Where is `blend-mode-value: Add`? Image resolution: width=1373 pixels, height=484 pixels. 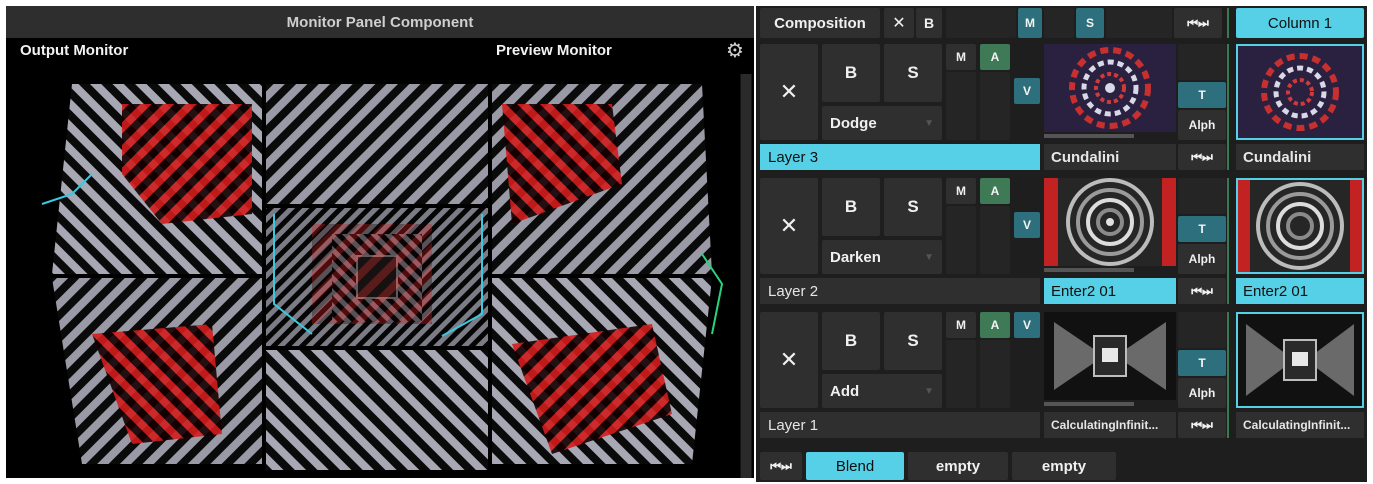 blend-mode-value: Add is located at coordinates (845, 391).